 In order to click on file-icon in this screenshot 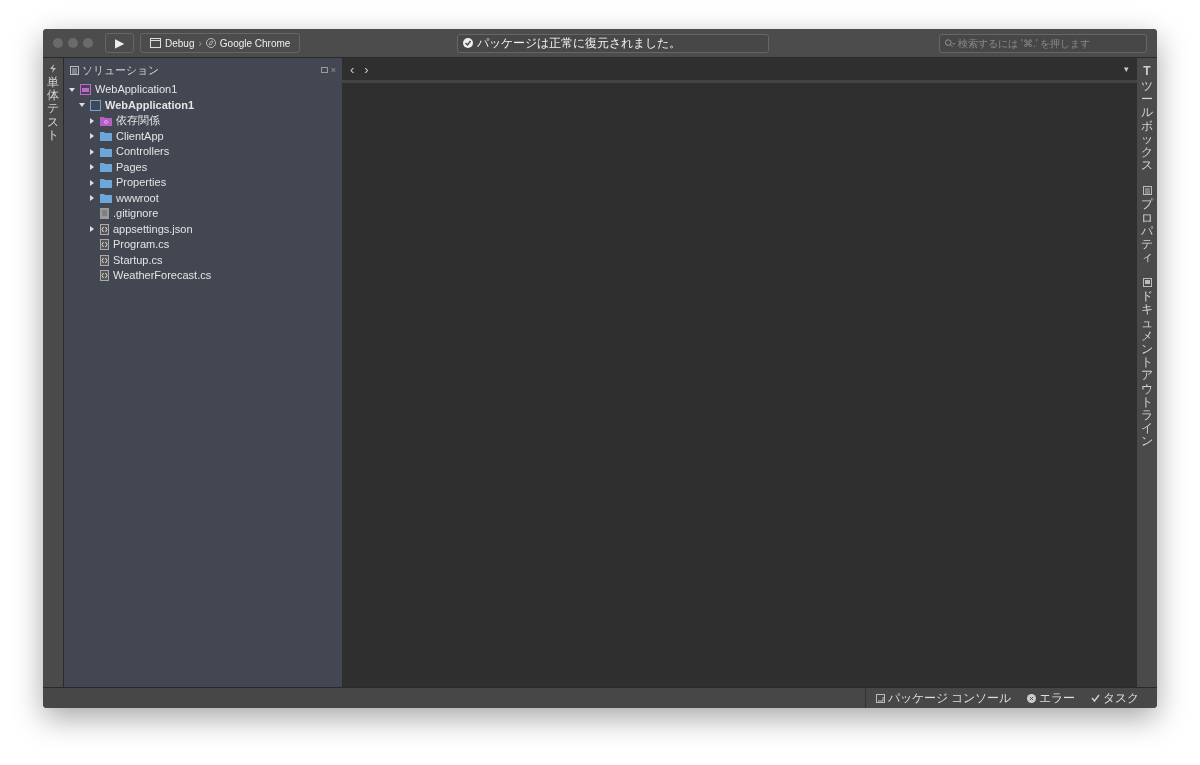, I will do `click(104, 214)`.